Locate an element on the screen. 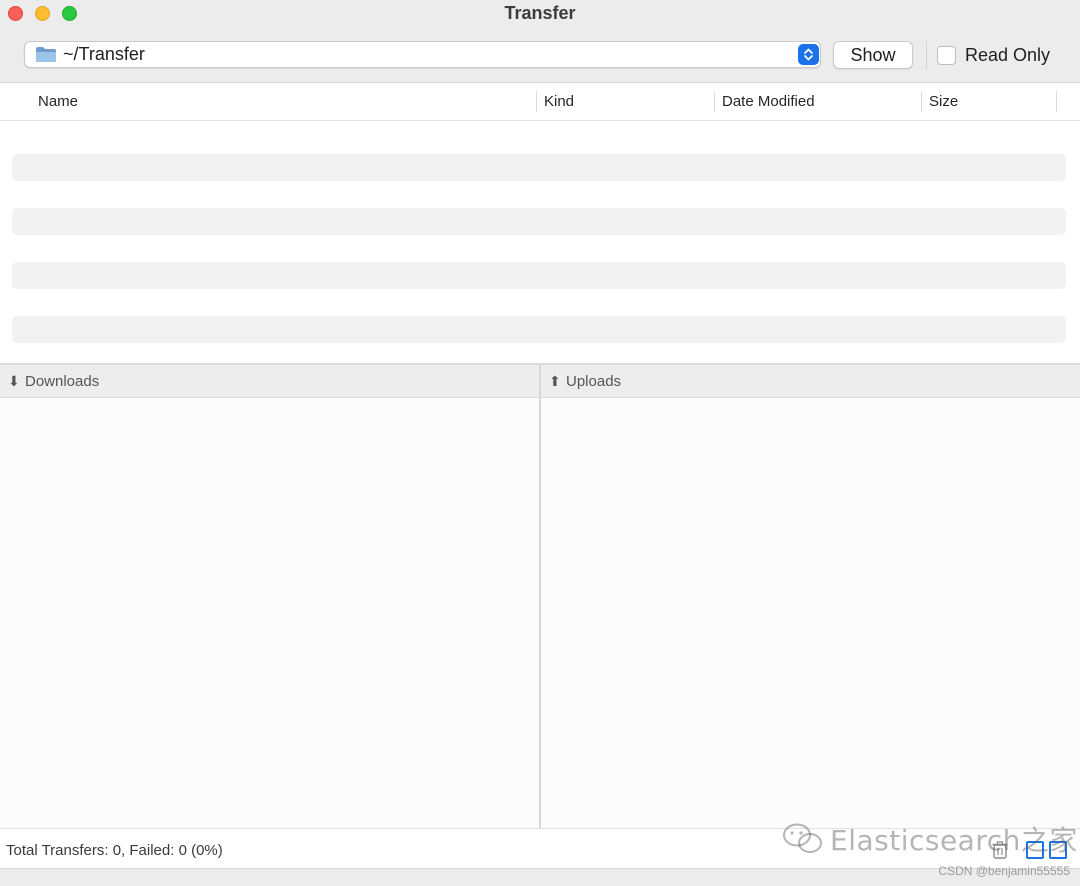 Image resolution: width=1080 pixels, height=886 pixels. arrow-up-icon: ⬆ is located at coordinates (555, 381).